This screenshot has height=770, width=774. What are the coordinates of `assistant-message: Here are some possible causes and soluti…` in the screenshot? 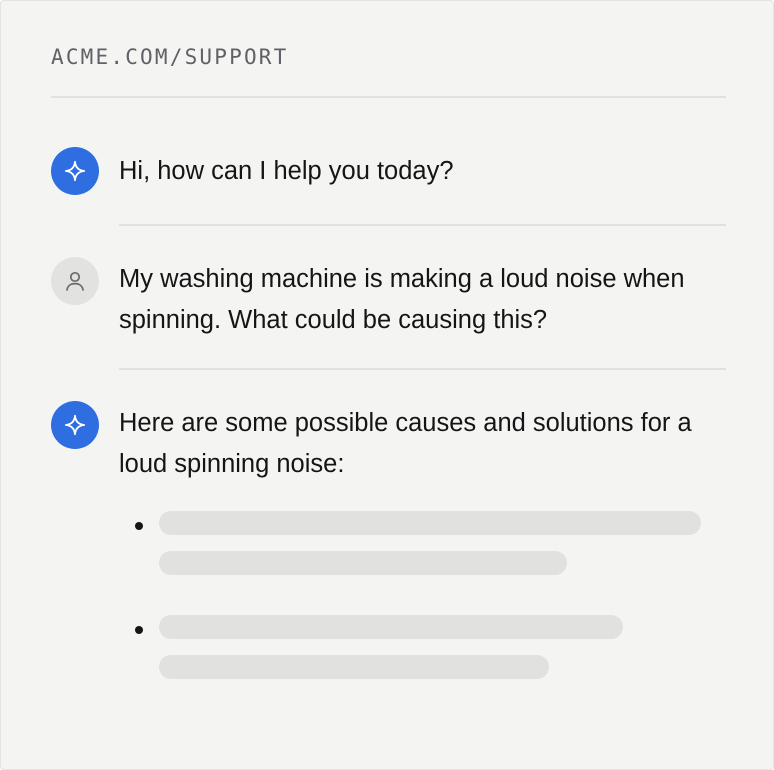 It's located at (405, 443).